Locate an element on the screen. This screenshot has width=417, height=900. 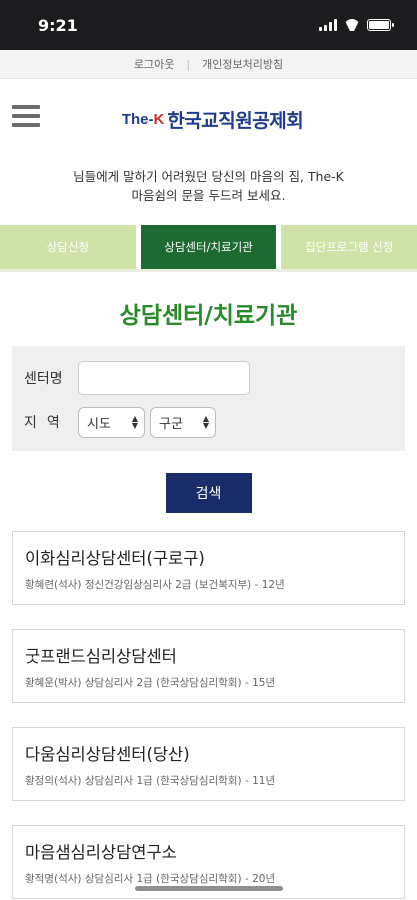
status-bar: 9:21 is located at coordinates (208, 25).